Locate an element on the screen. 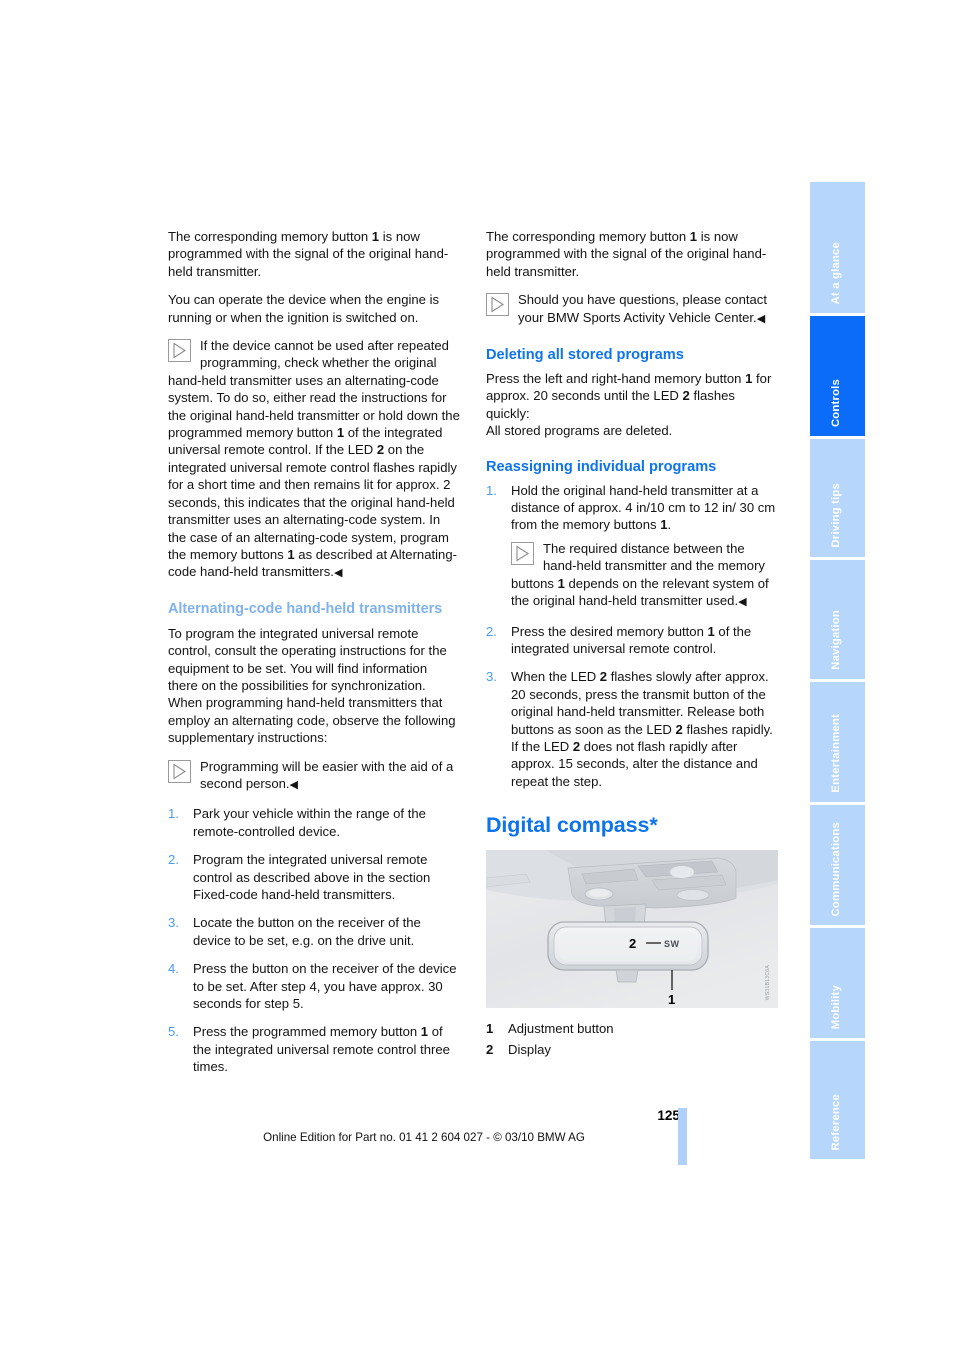 The height and width of the screenshot is (1350, 954). sidebar-tab-label: Communications is located at coordinates (835, 868).